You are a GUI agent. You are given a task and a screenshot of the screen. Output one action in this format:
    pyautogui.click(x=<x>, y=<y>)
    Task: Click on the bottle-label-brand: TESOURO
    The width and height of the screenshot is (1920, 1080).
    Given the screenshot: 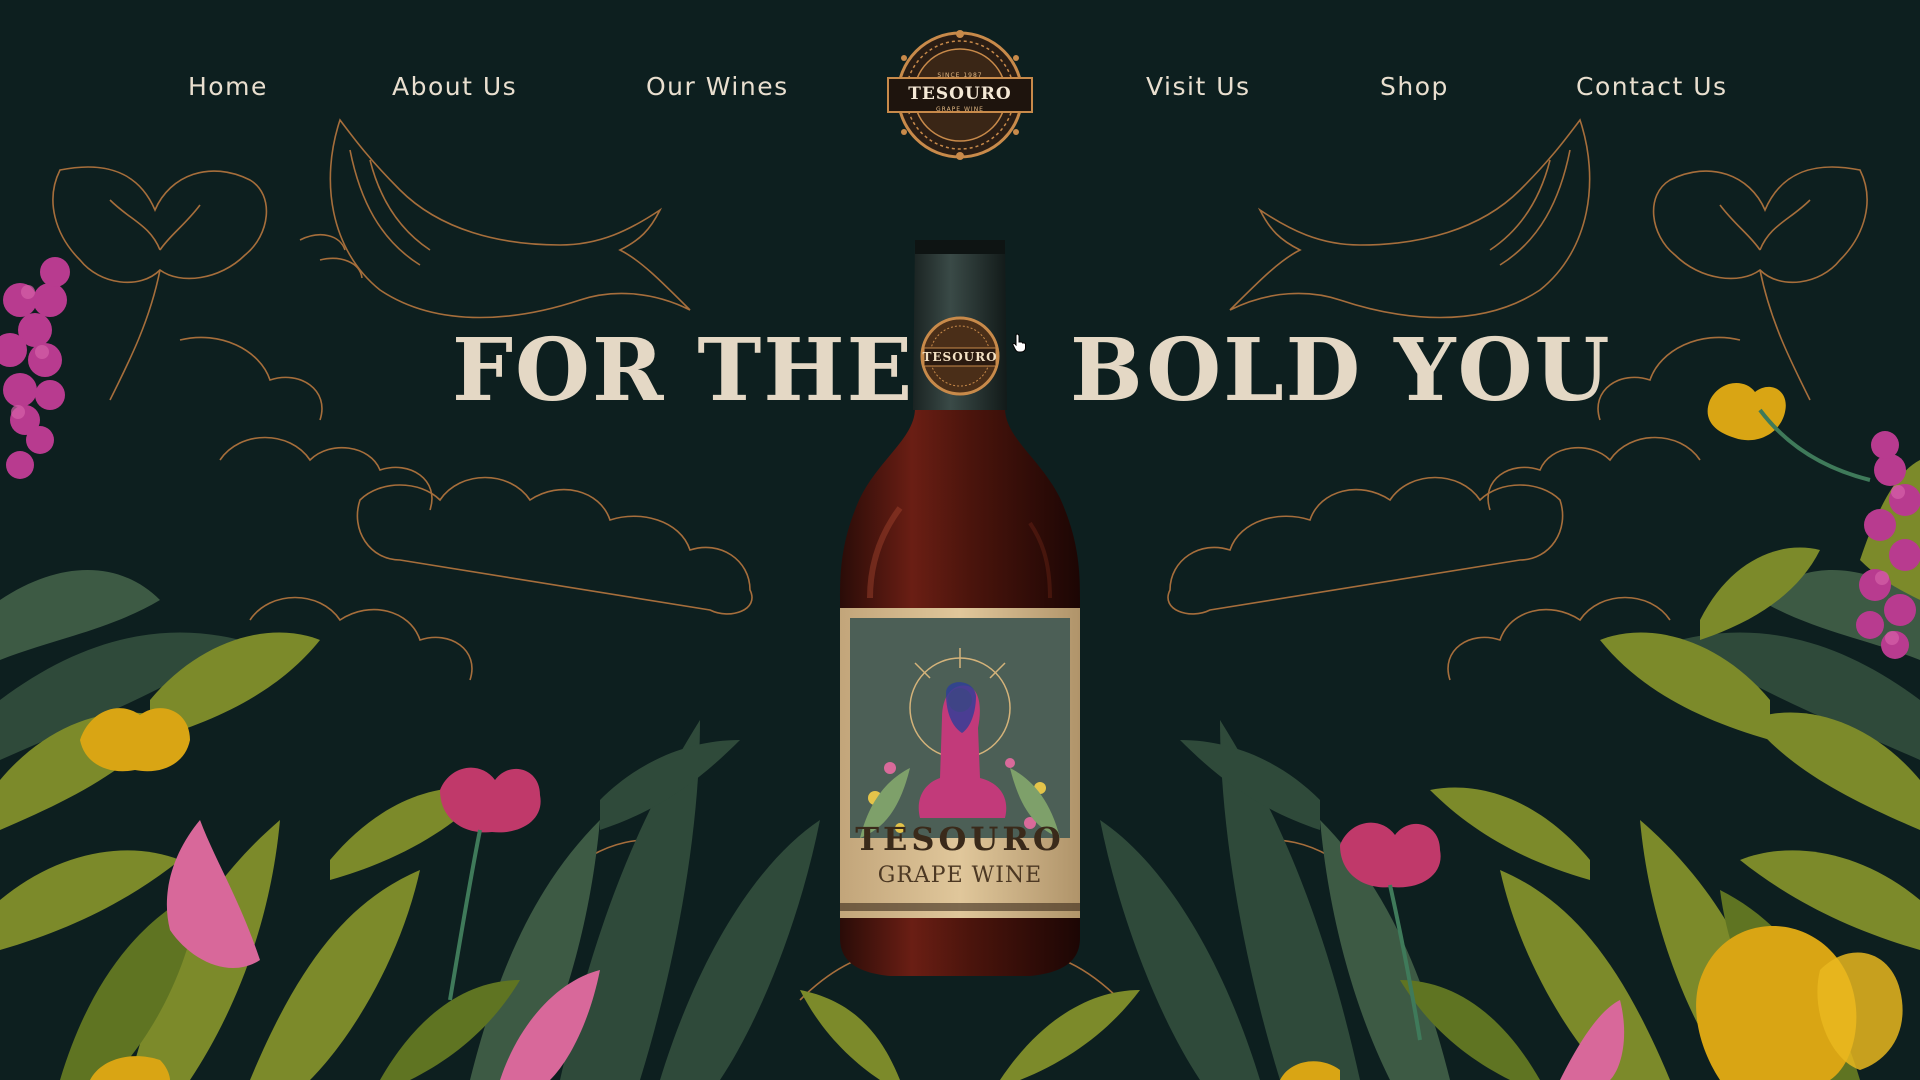 What is the action you would take?
    pyautogui.click(x=960, y=839)
    